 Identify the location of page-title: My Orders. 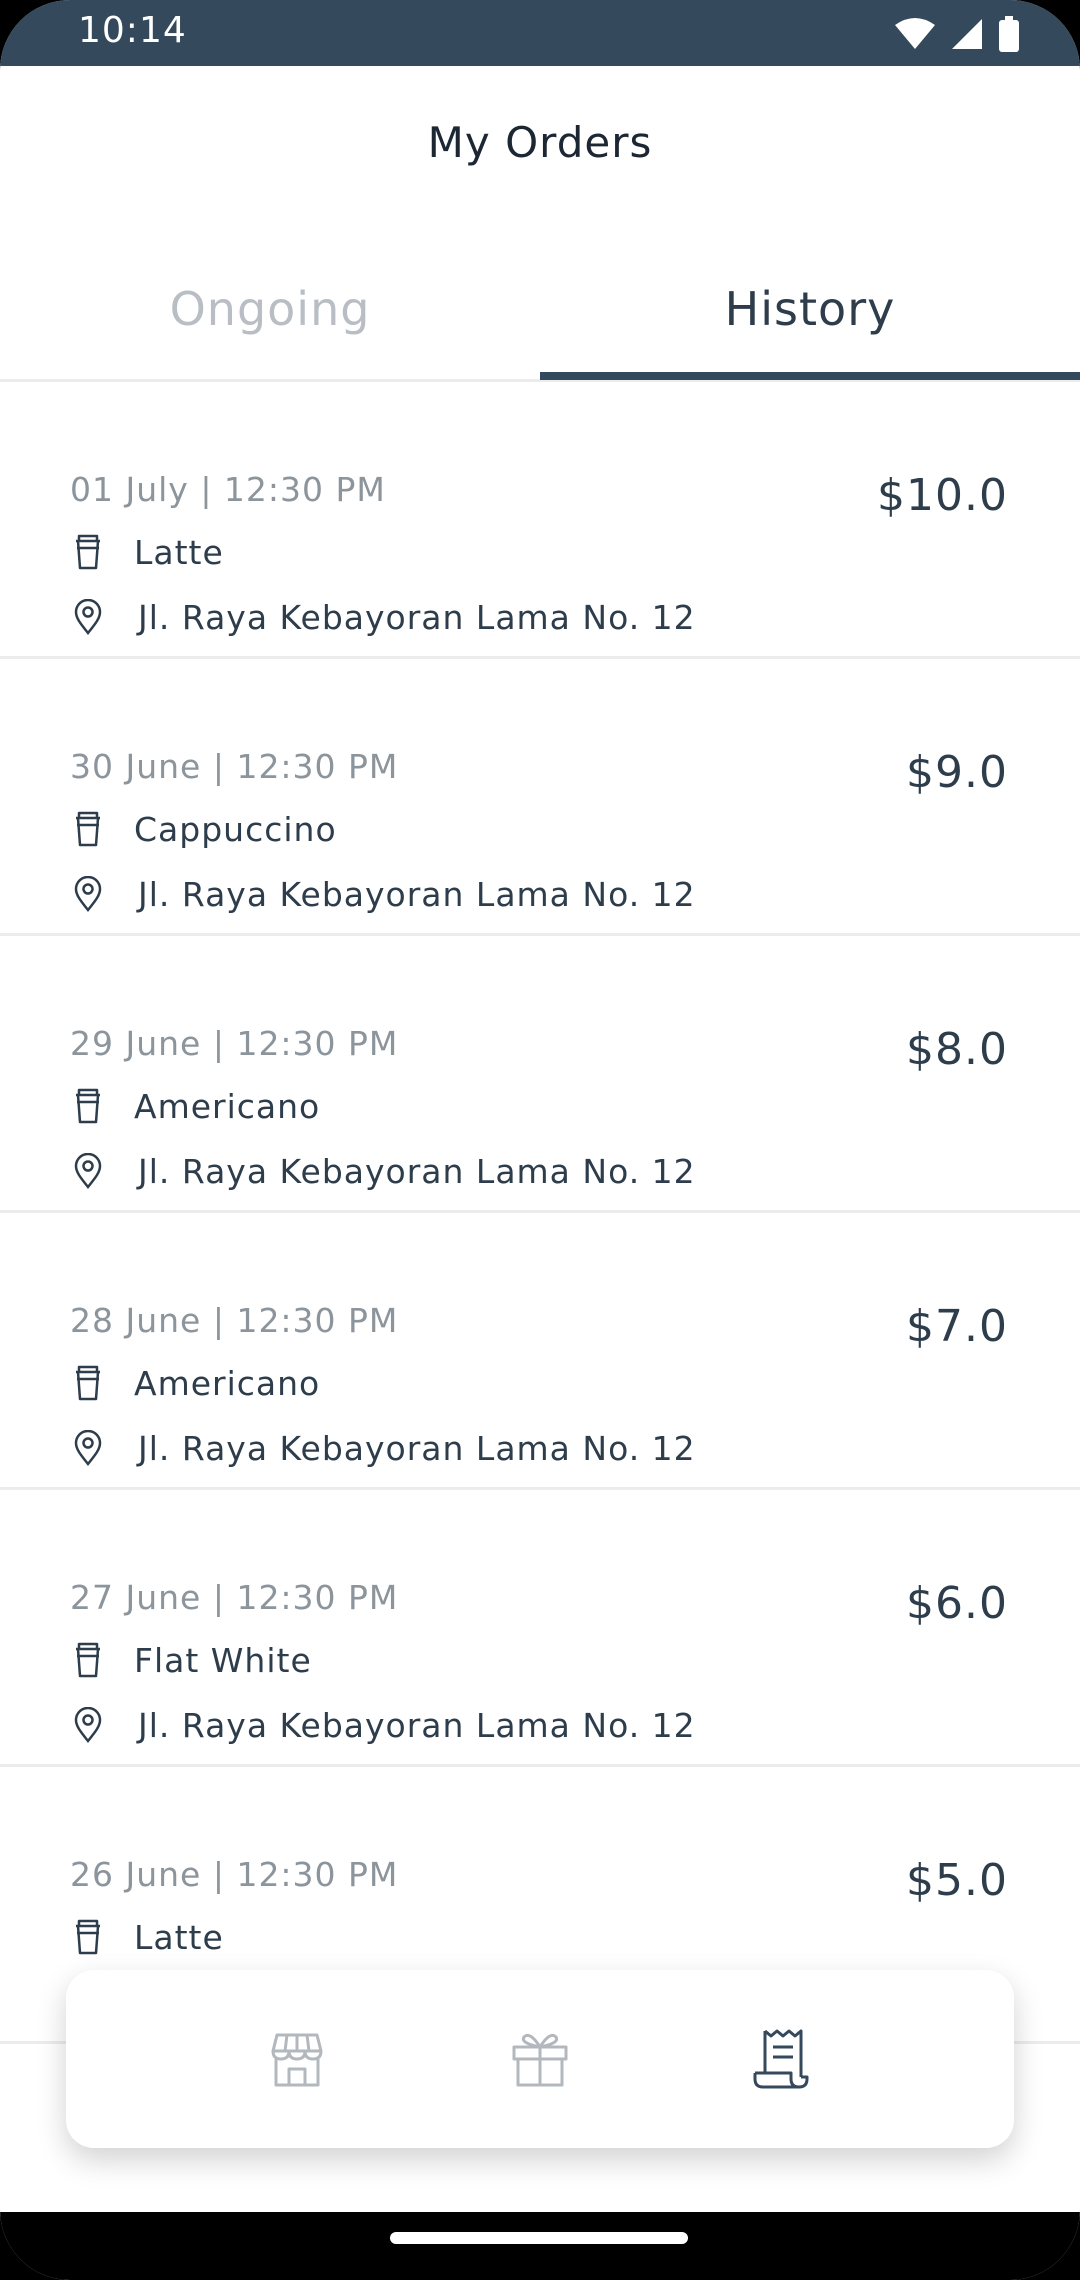
(540, 142).